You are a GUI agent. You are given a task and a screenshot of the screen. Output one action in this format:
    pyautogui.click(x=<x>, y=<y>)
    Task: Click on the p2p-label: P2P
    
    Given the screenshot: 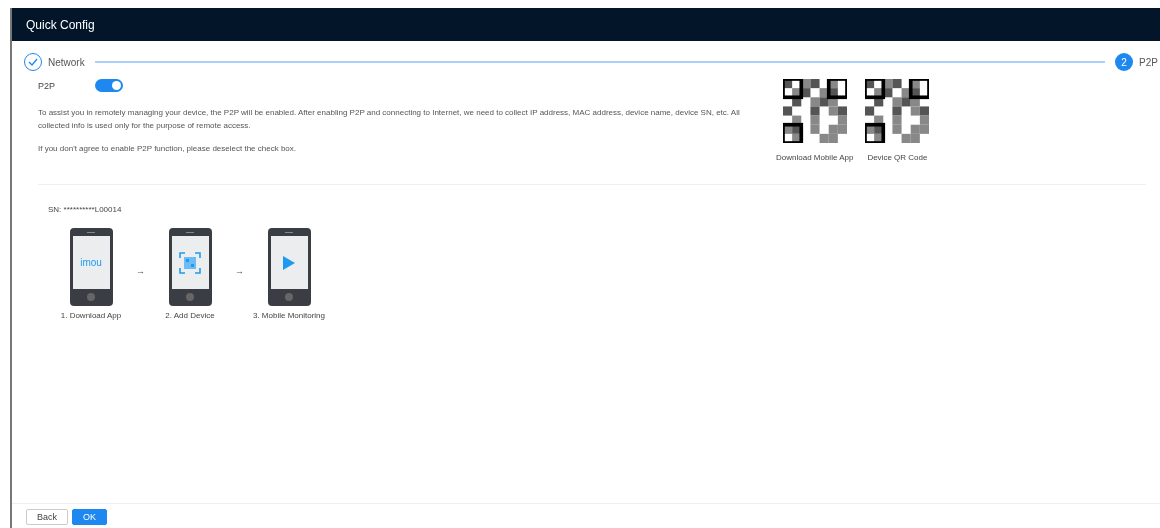 What is the action you would take?
    pyautogui.click(x=46, y=85)
    